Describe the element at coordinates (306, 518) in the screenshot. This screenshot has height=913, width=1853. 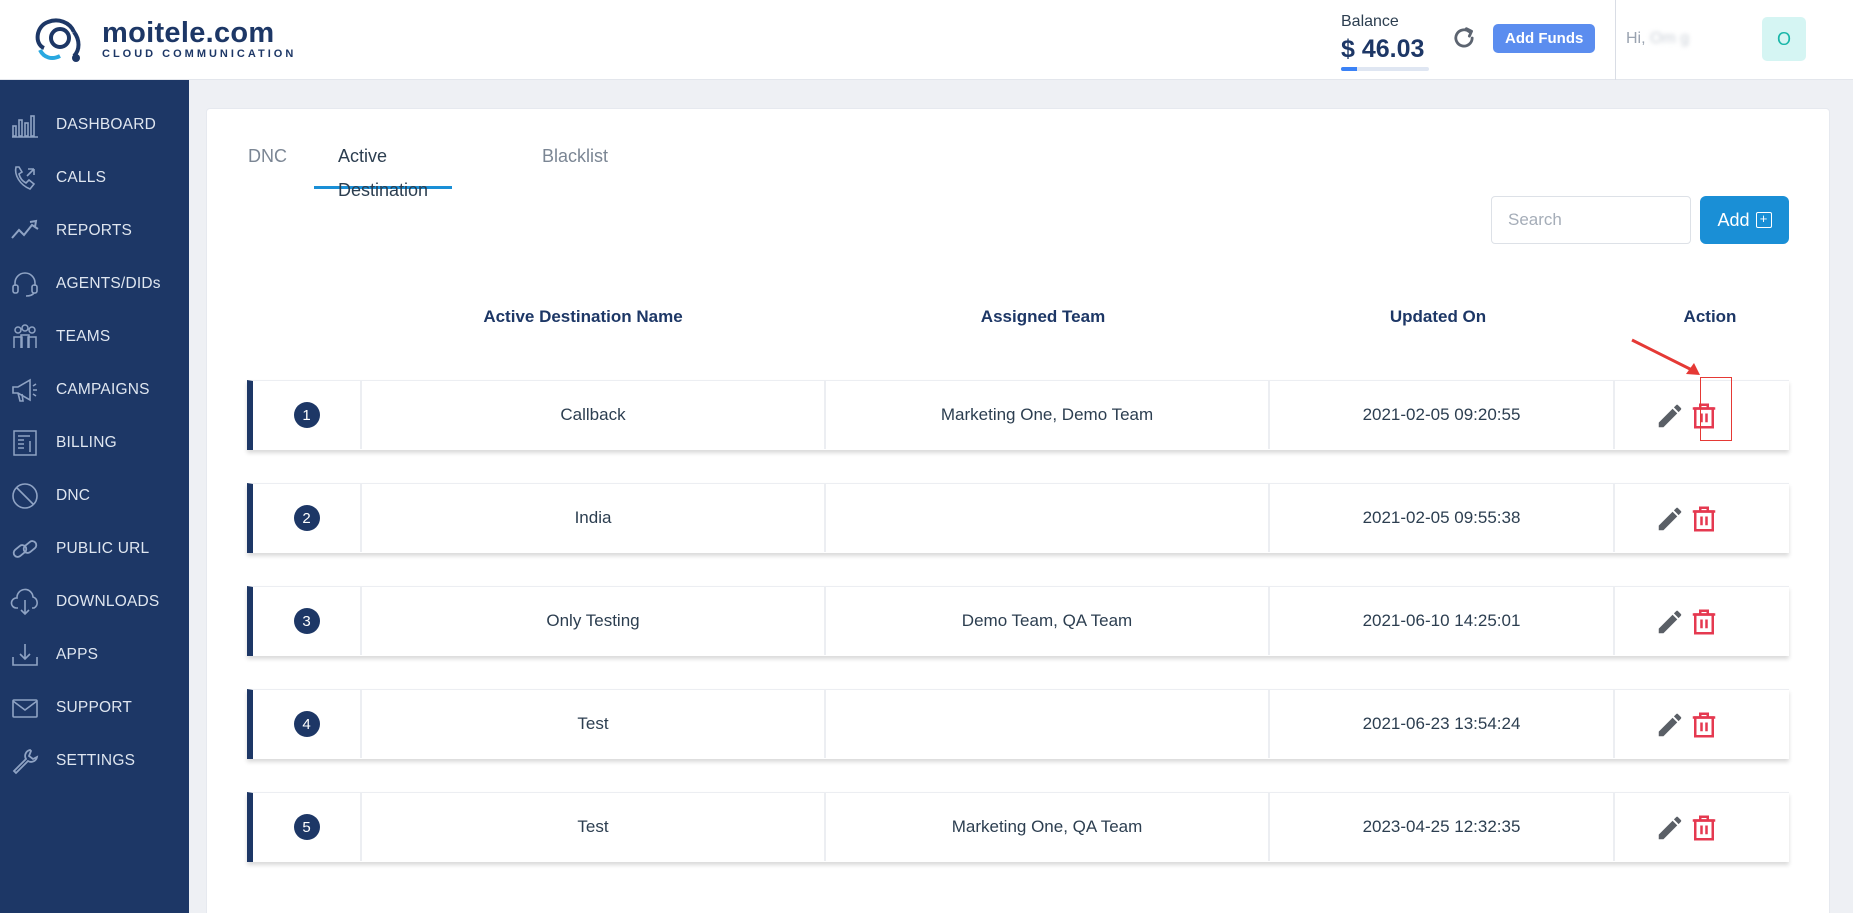
I see `row-number: 2` at that location.